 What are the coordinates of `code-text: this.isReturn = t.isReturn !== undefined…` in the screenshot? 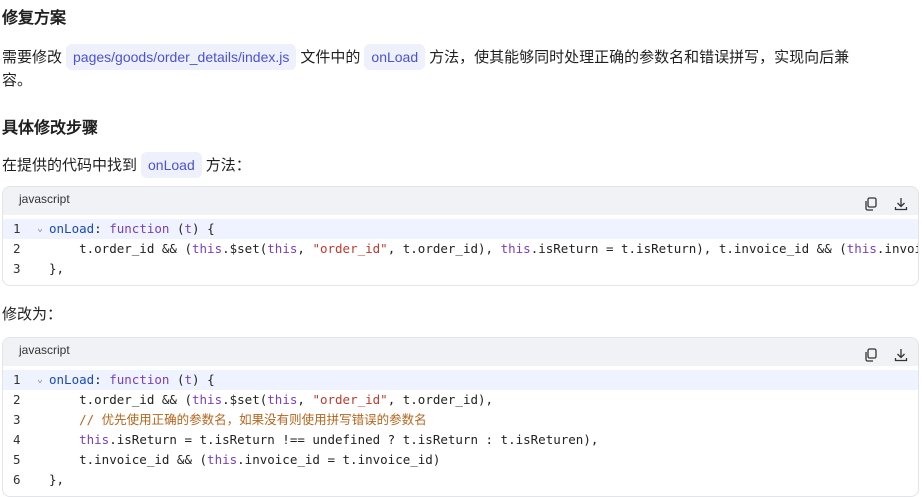 It's located at (339, 439).